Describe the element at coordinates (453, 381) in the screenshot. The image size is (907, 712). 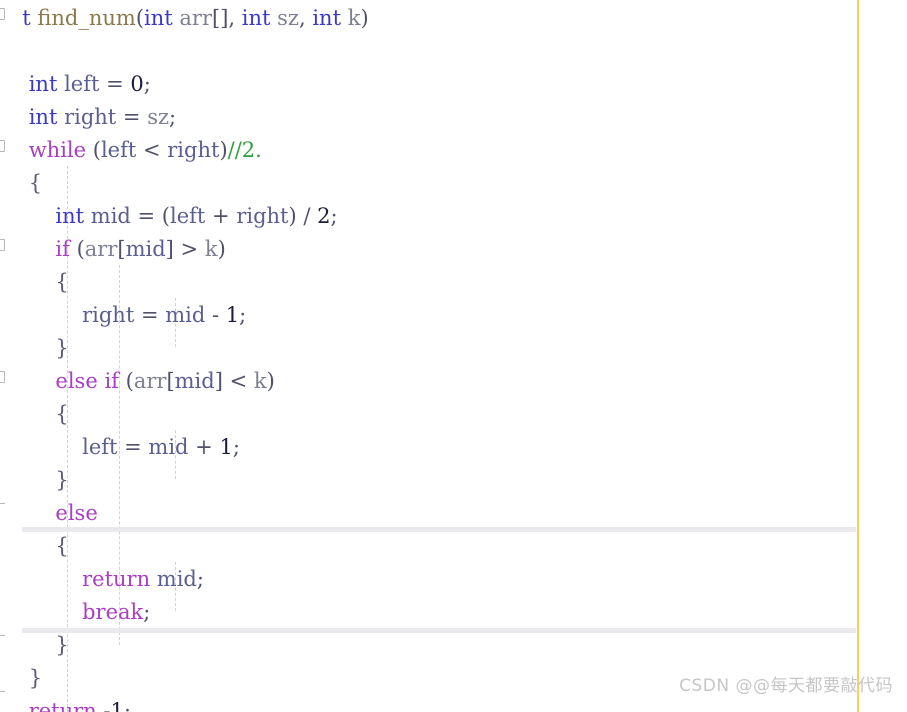
I see `code-line: else if (arr[mid] < k)` at that location.